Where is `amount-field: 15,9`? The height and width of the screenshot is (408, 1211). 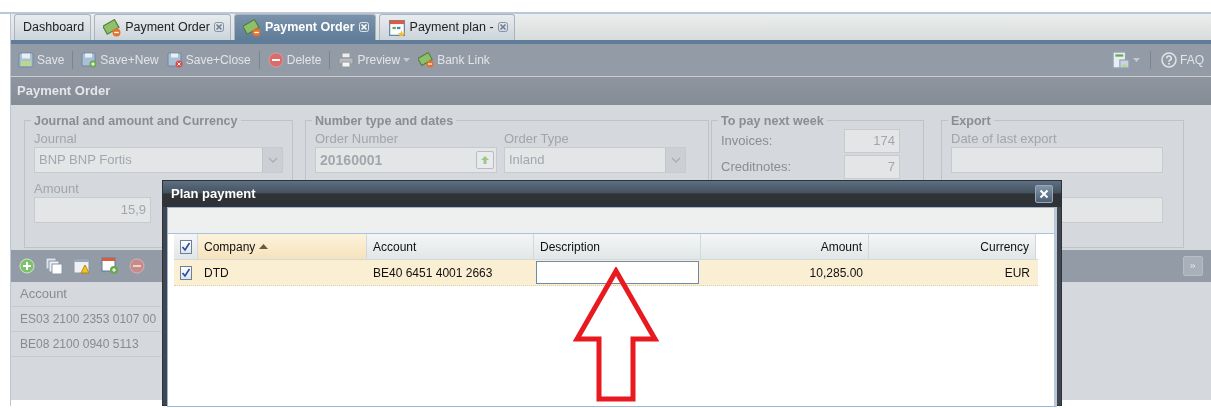
amount-field: 15,9 is located at coordinates (92, 210).